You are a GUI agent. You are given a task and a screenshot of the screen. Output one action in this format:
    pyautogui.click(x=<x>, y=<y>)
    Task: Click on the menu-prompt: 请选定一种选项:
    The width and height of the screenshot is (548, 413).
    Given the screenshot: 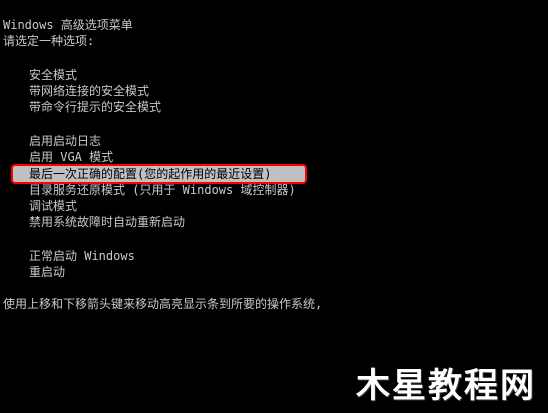 What is the action you would take?
    pyautogui.click(x=49, y=41)
    